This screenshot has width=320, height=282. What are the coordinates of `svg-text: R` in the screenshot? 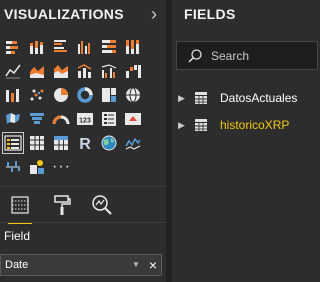 It's located at (85, 144).